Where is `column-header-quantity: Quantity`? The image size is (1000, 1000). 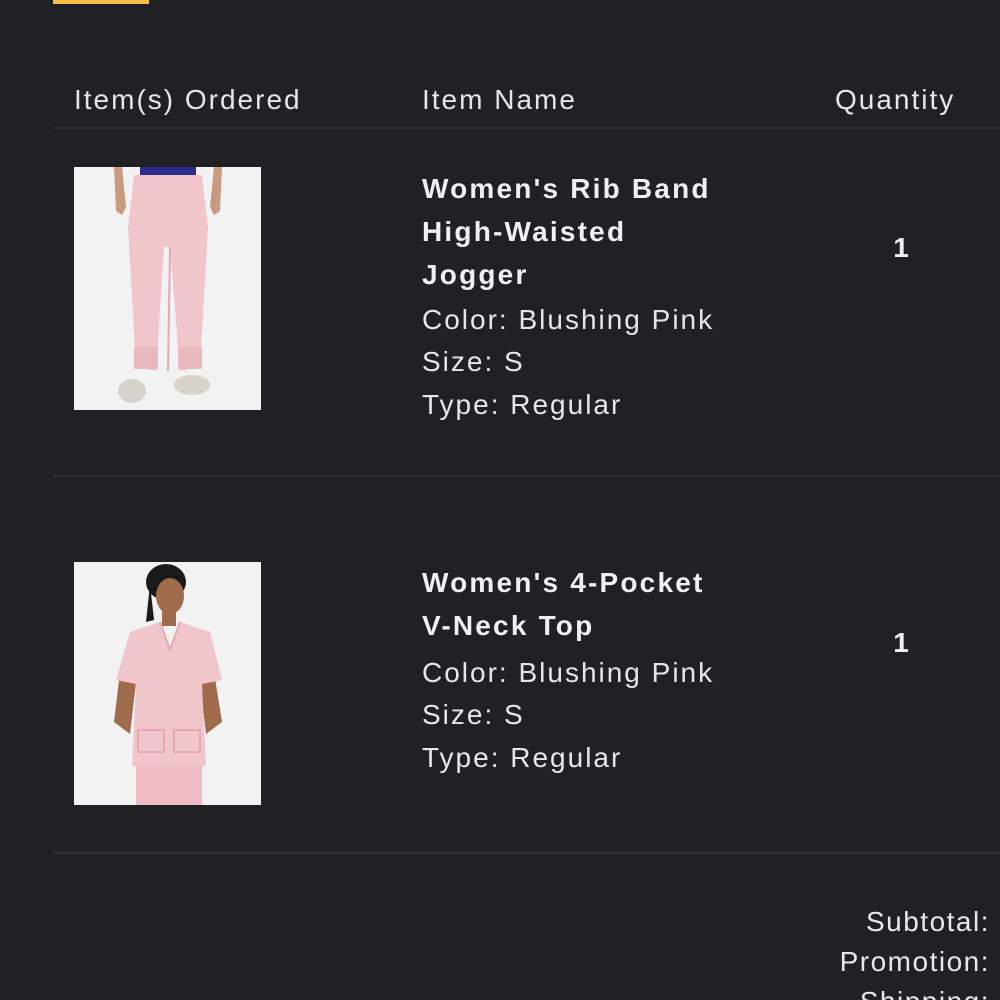
column-header-quantity: Quantity is located at coordinates (895, 99).